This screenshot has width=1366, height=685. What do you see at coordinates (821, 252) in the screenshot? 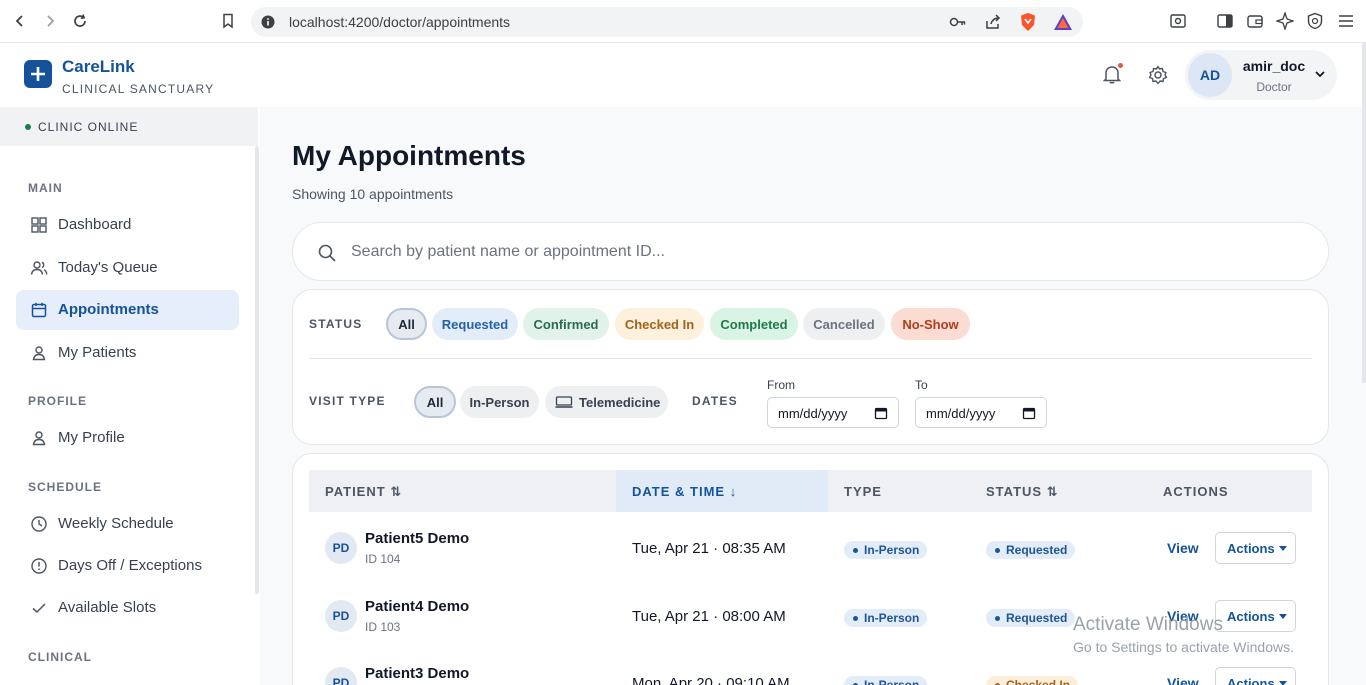
I see `search-input` at bounding box center [821, 252].